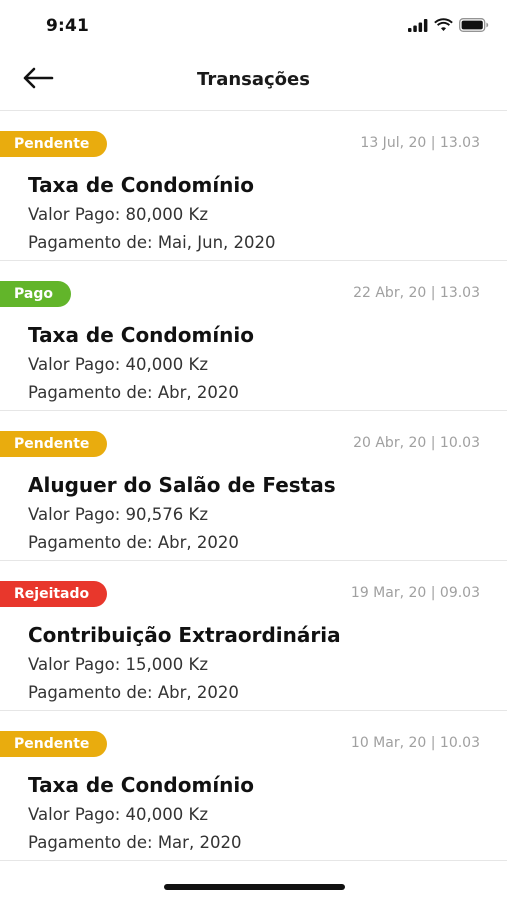 This screenshot has height=900, width=507. I want to click on transaction-amount: Valor Pago: 80,000 Kz, so click(118, 214).